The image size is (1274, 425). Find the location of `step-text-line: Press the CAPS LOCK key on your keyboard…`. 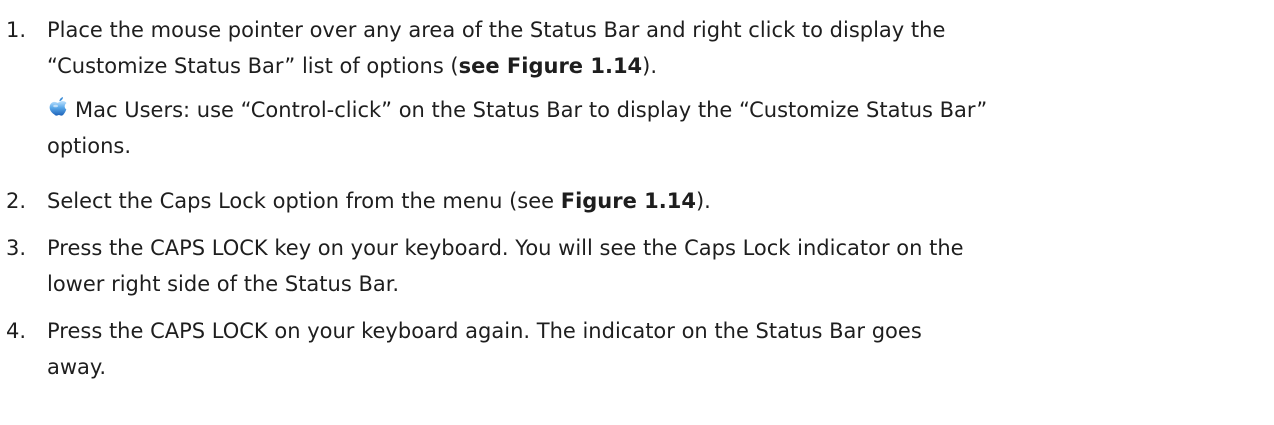

step-text-line: Press the CAPS LOCK key on your keyboard… is located at coordinates (505, 248).